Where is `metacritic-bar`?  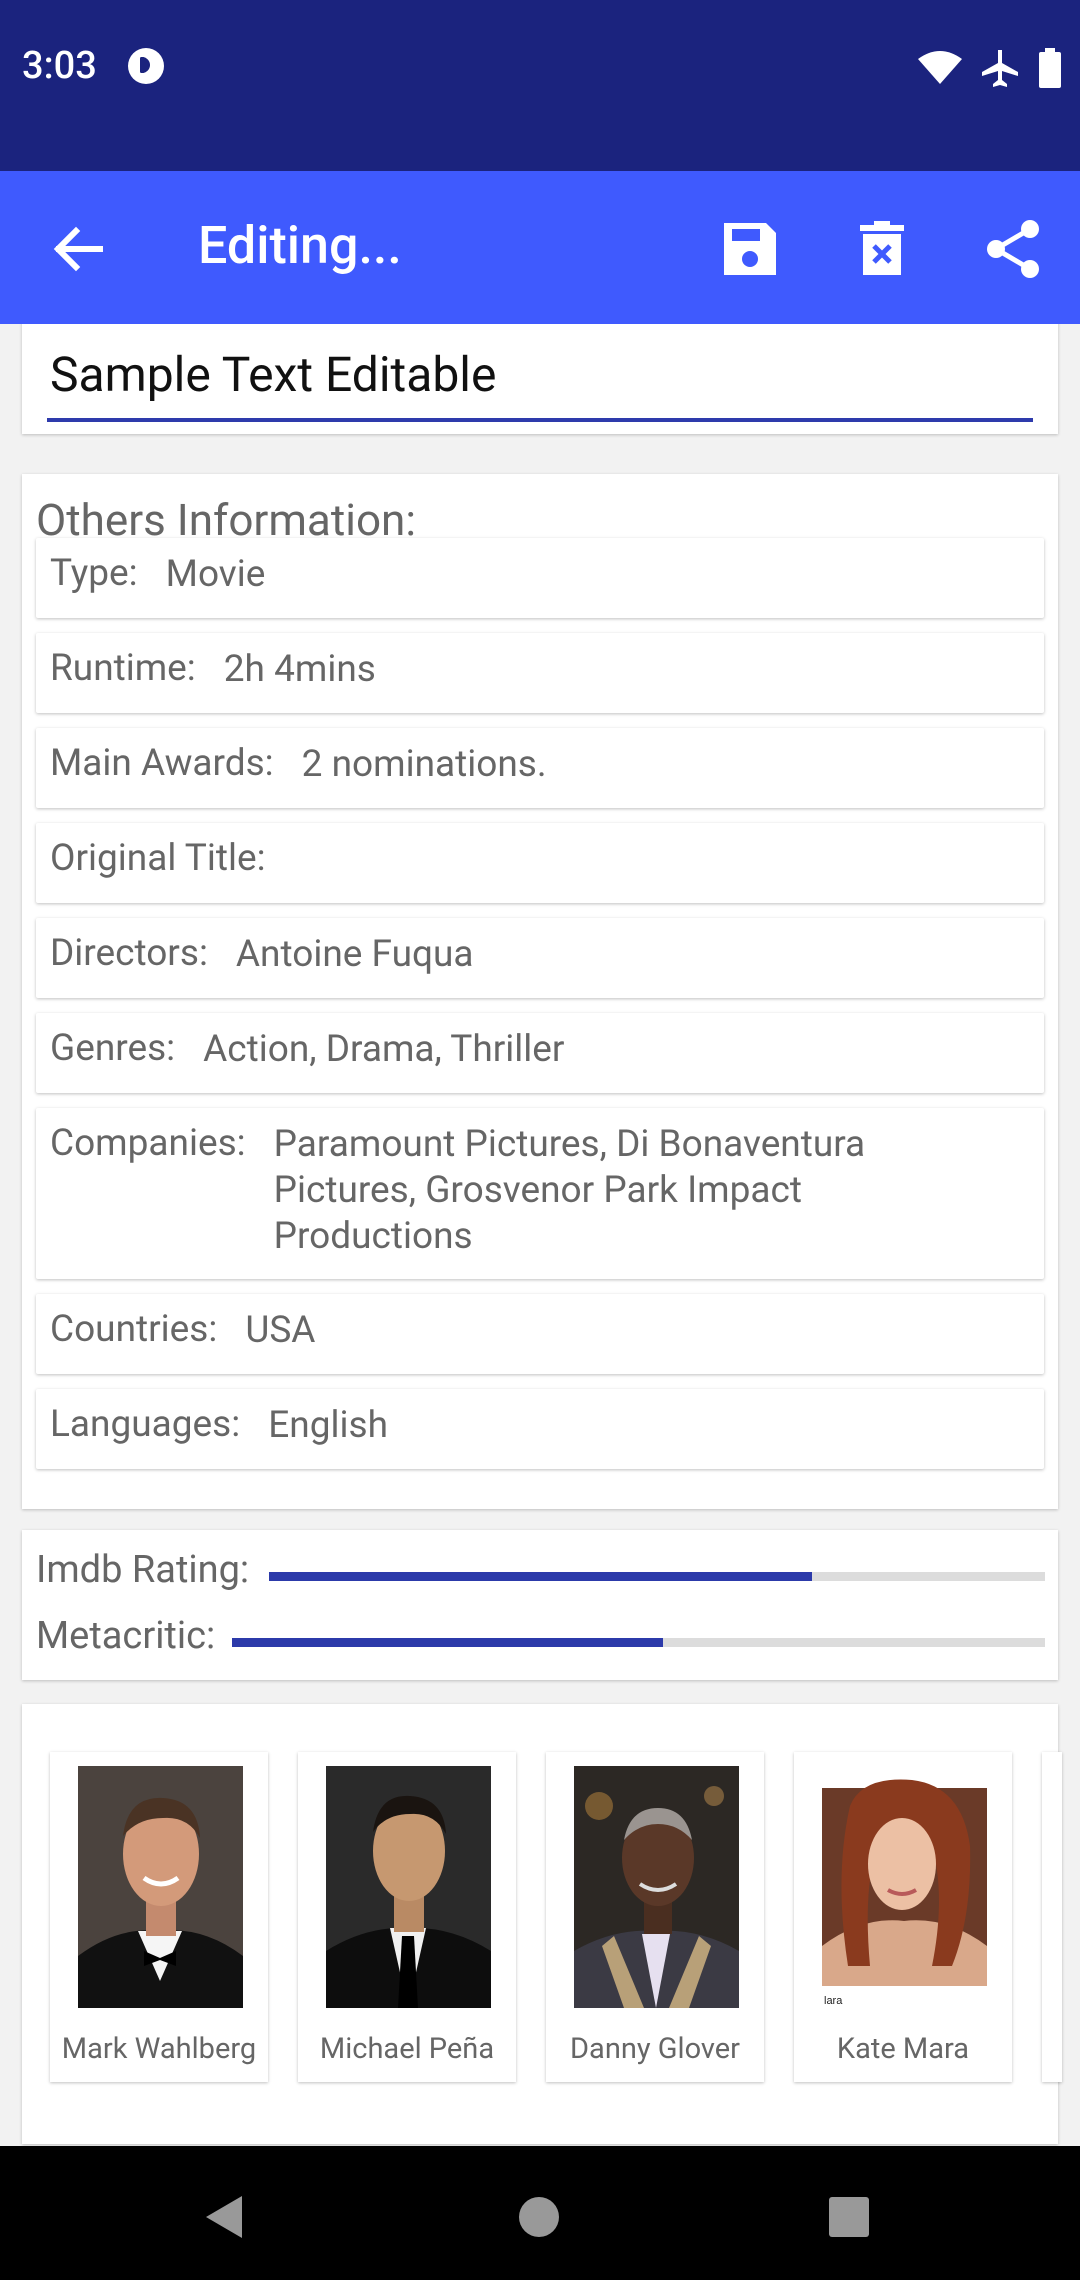 metacritic-bar is located at coordinates (638, 1642).